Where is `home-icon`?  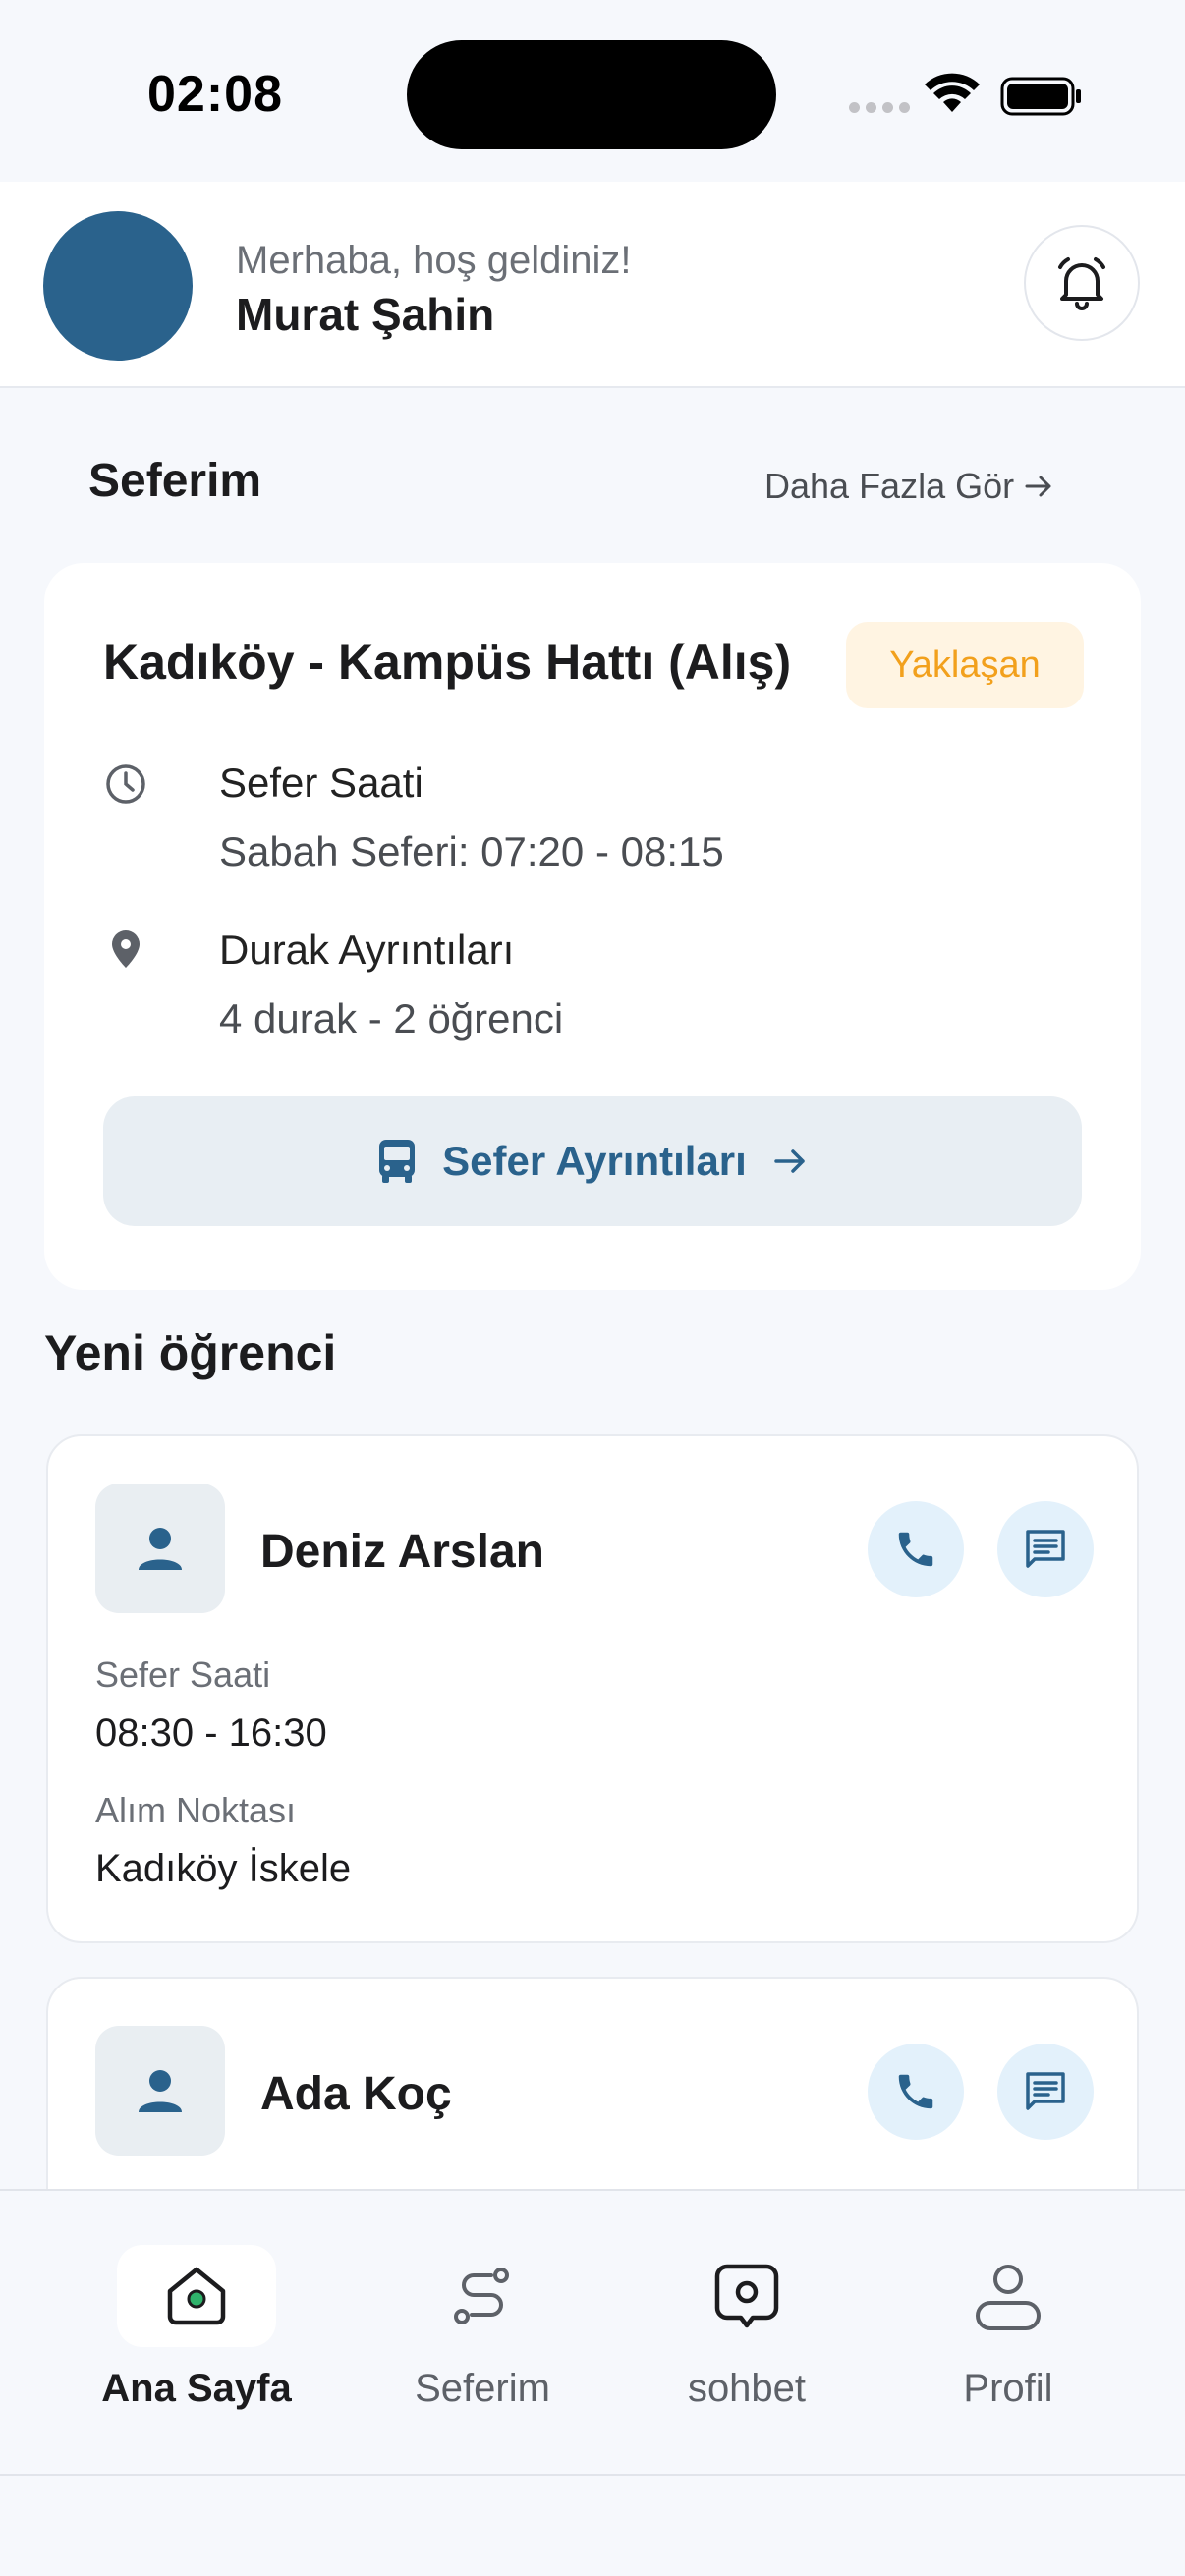 home-icon is located at coordinates (197, 2296).